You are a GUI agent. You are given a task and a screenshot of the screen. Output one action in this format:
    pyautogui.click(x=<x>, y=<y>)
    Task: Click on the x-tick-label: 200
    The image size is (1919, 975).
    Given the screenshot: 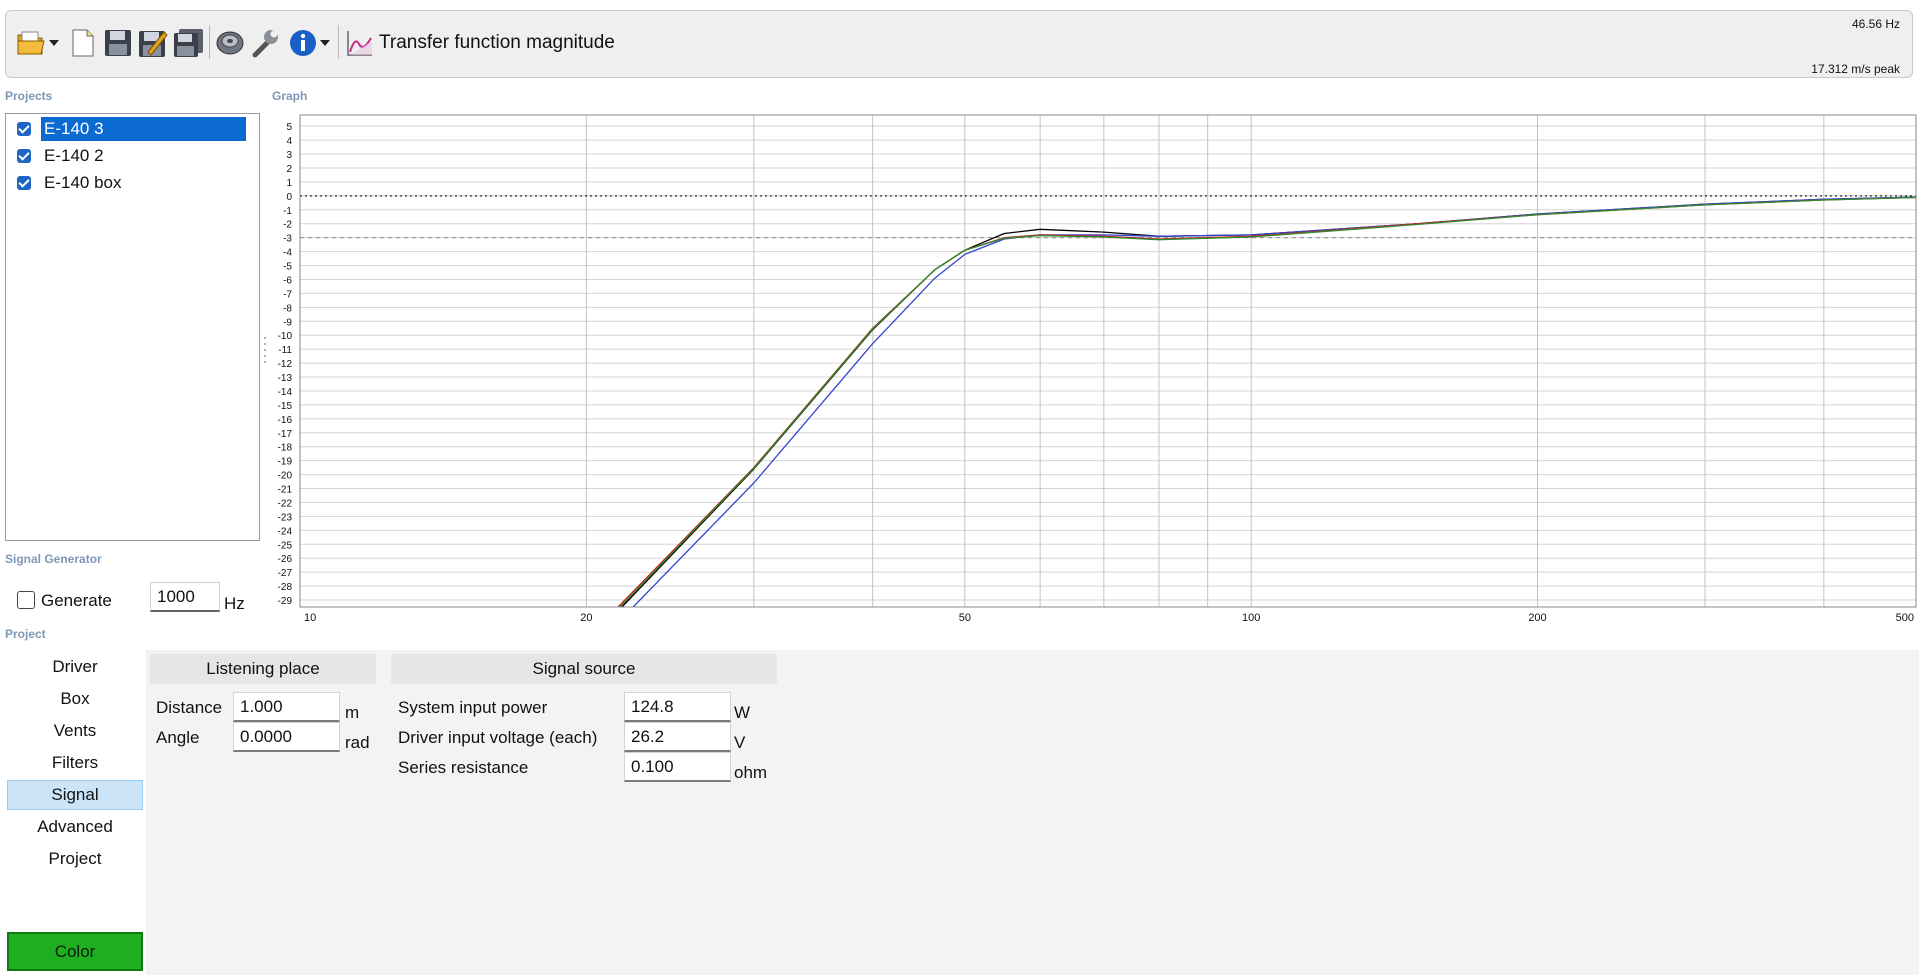 What is the action you would take?
    pyautogui.click(x=1537, y=618)
    